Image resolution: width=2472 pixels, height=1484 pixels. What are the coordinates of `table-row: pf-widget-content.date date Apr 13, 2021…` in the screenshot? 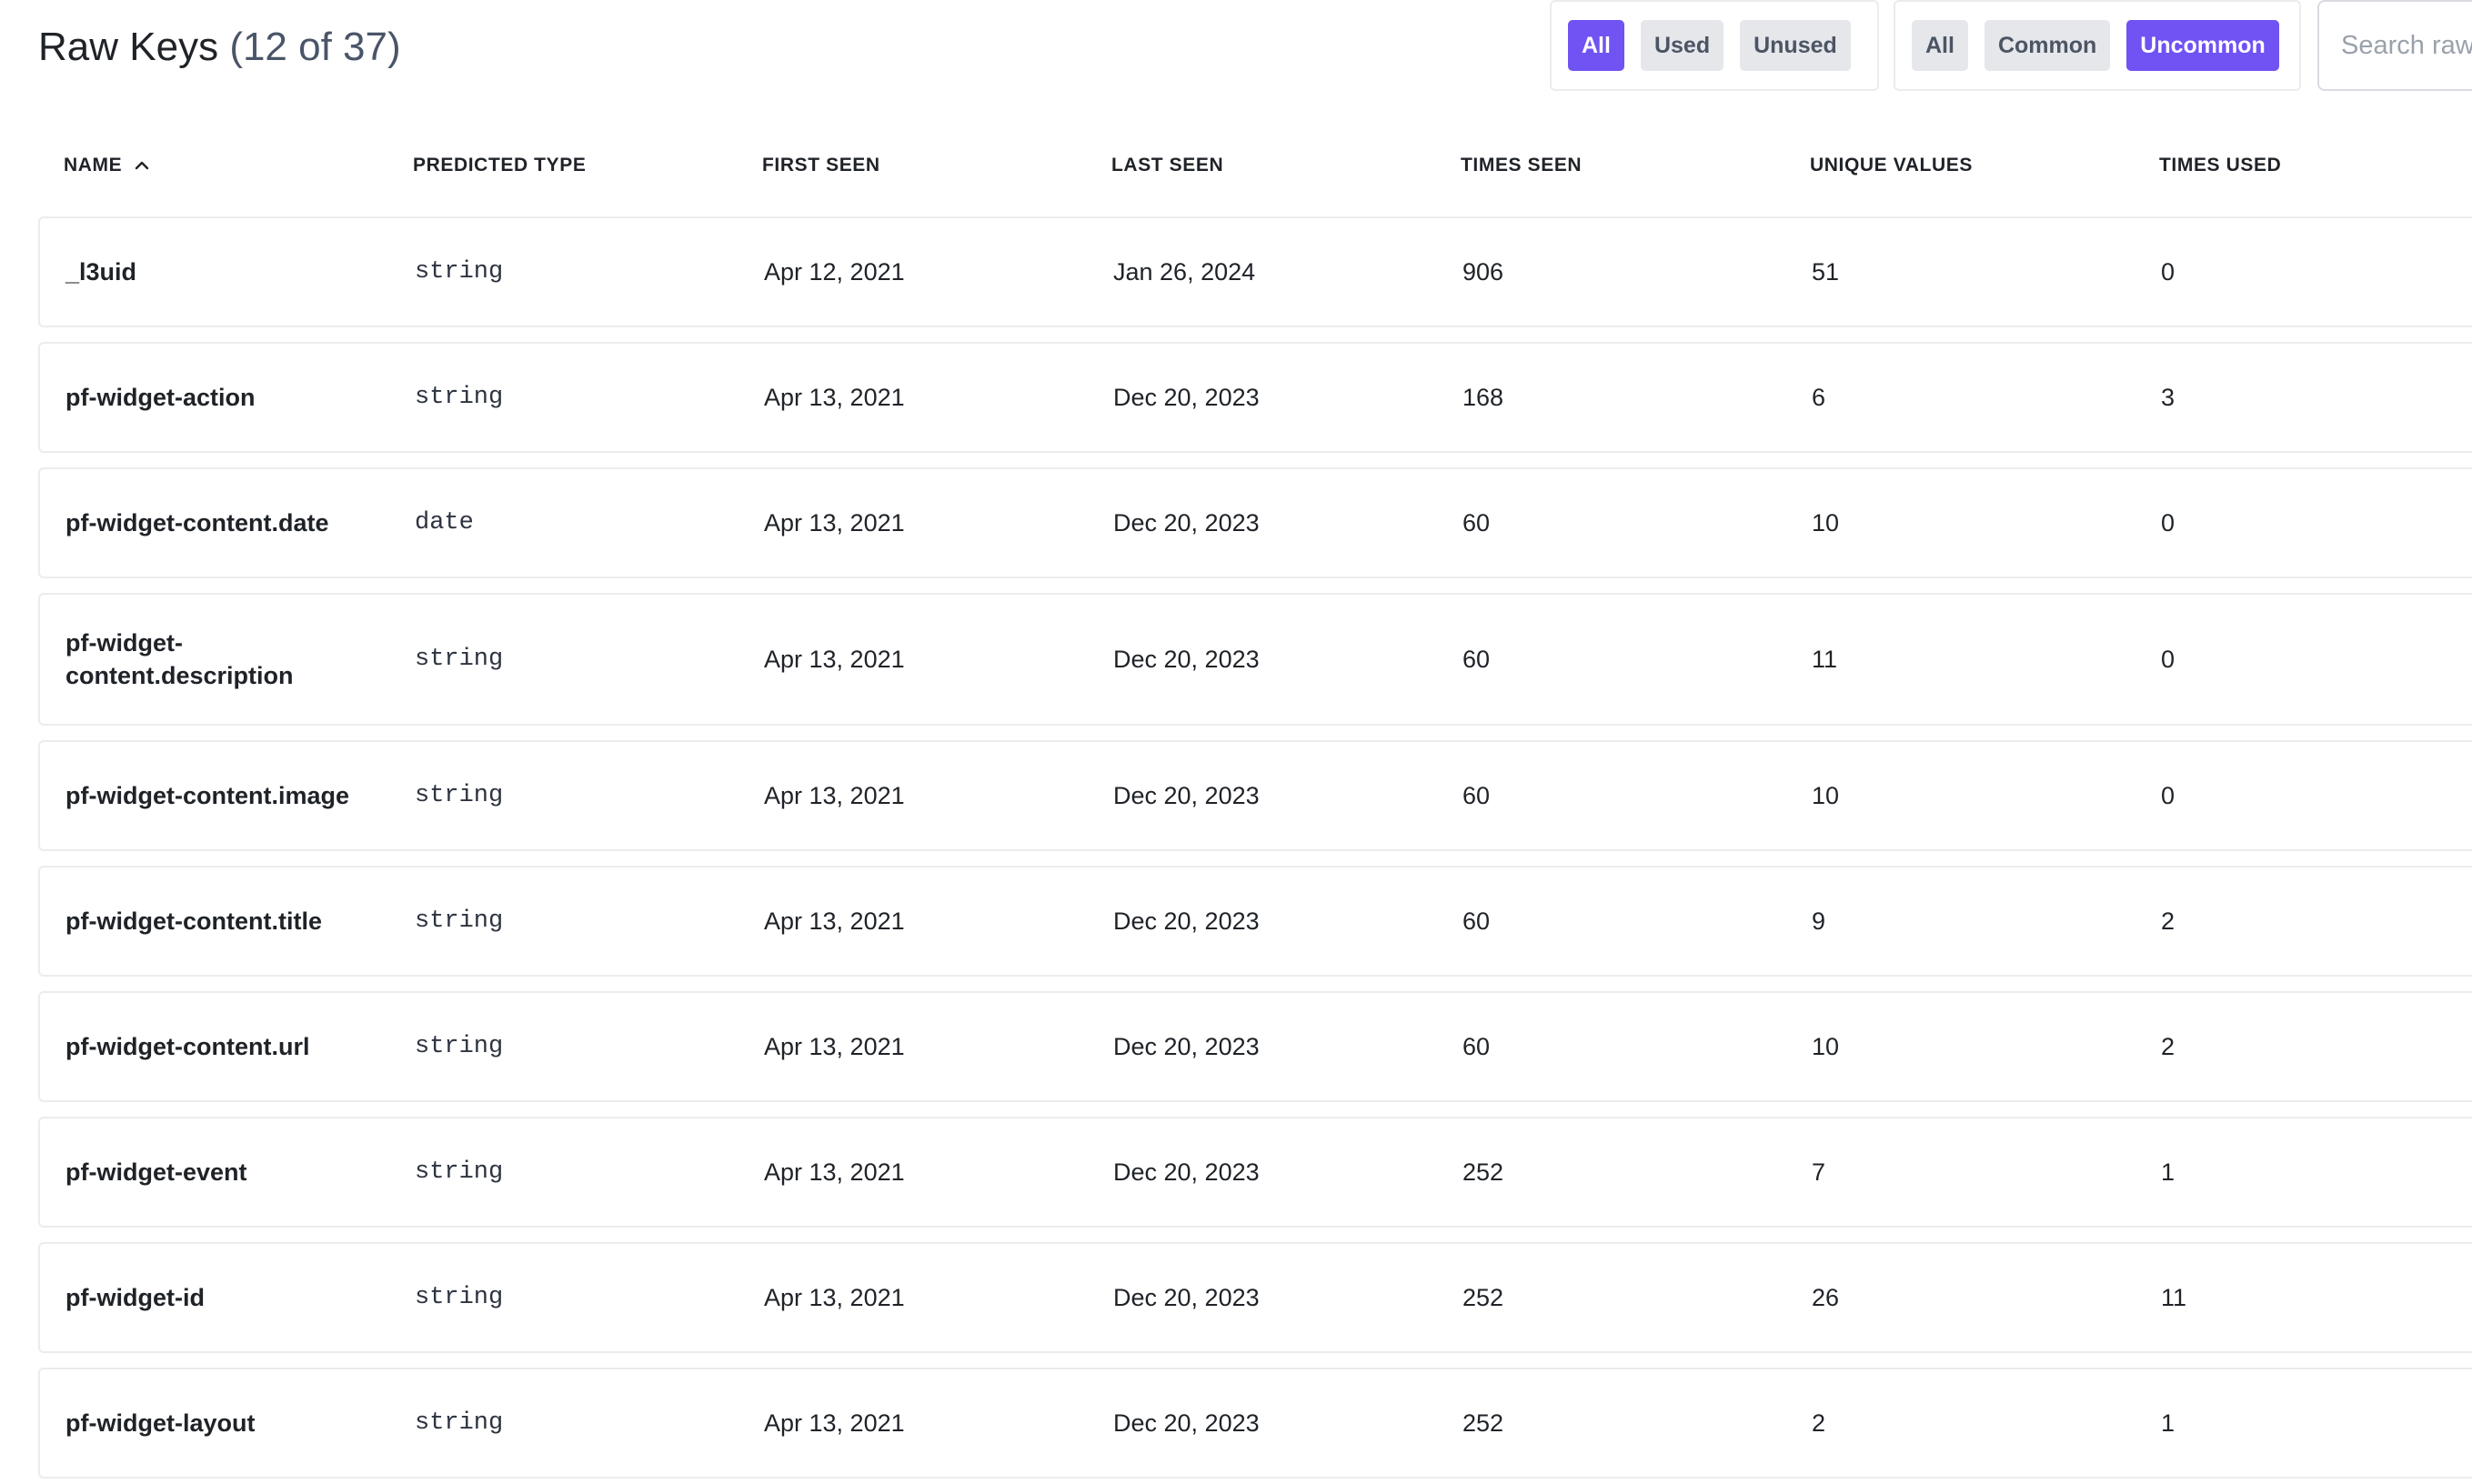 It's located at (1255, 522).